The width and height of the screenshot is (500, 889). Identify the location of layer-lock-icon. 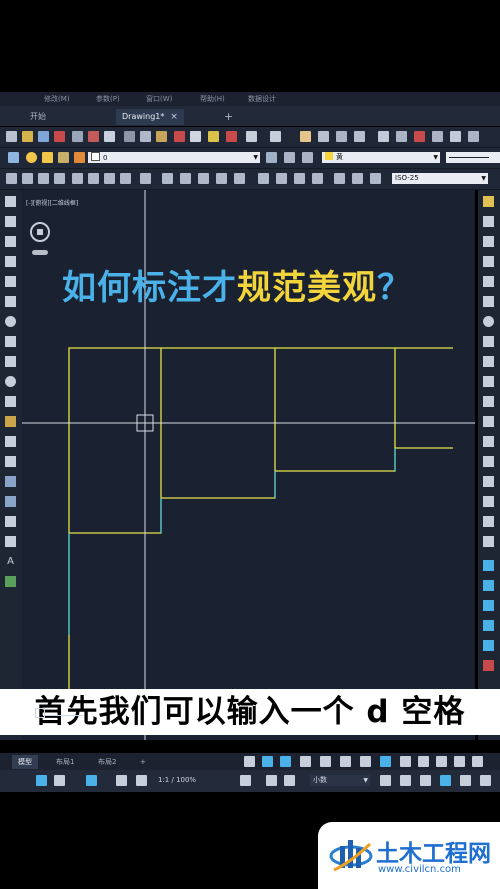
(63, 157).